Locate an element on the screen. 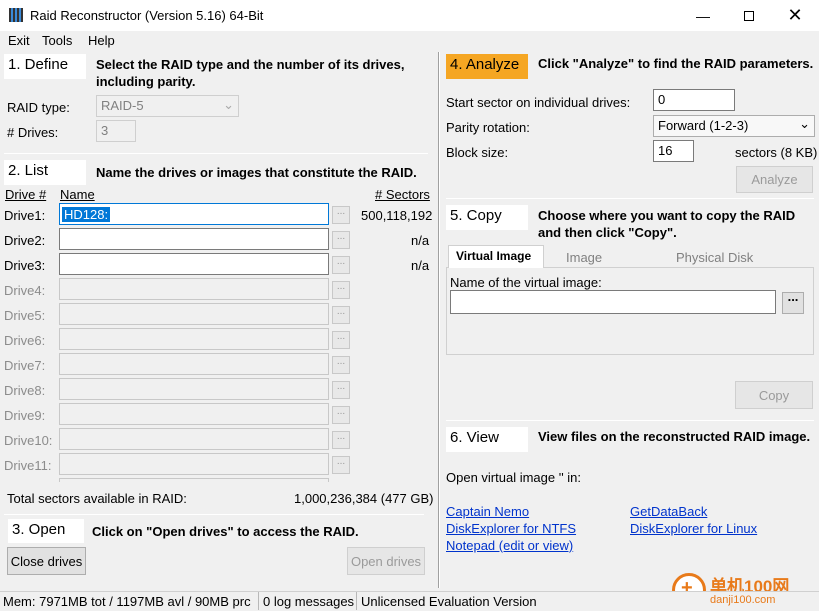  close-icon: ✕ is located at coordinates (795, 15).